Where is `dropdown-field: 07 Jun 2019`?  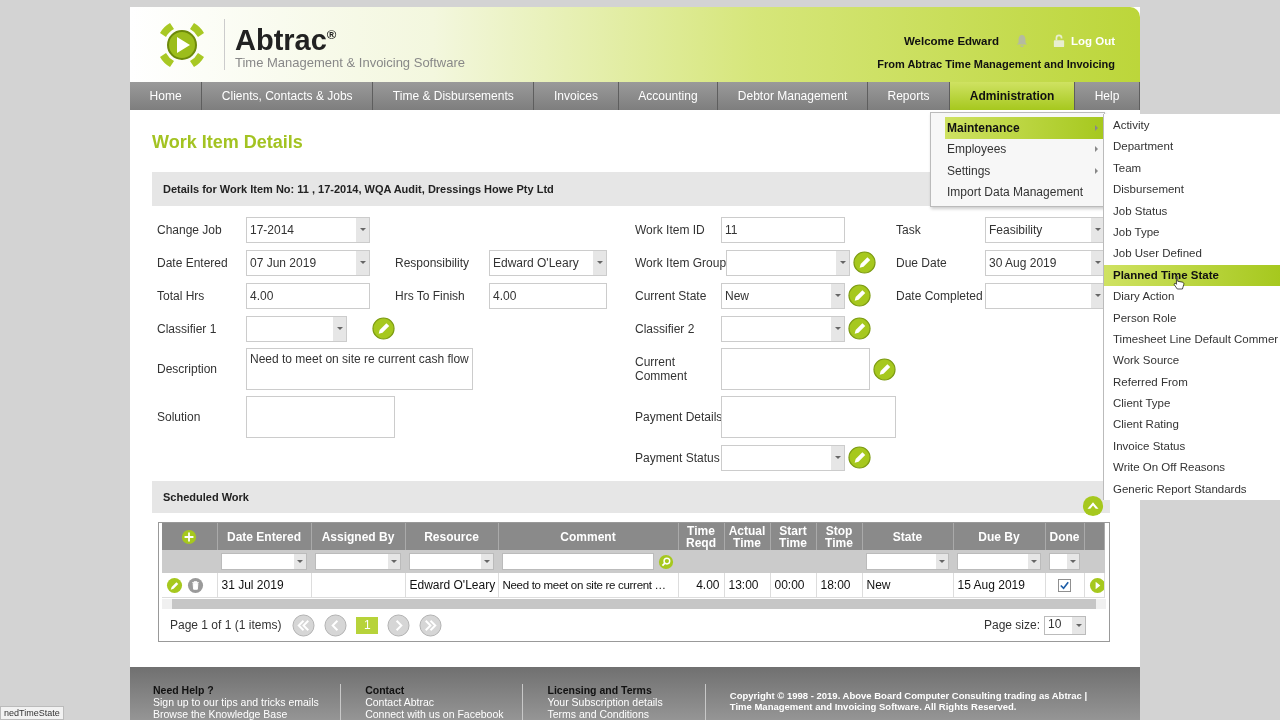 dropdown-field: 07 Jun 2019 is located at coordinates (308, 262).